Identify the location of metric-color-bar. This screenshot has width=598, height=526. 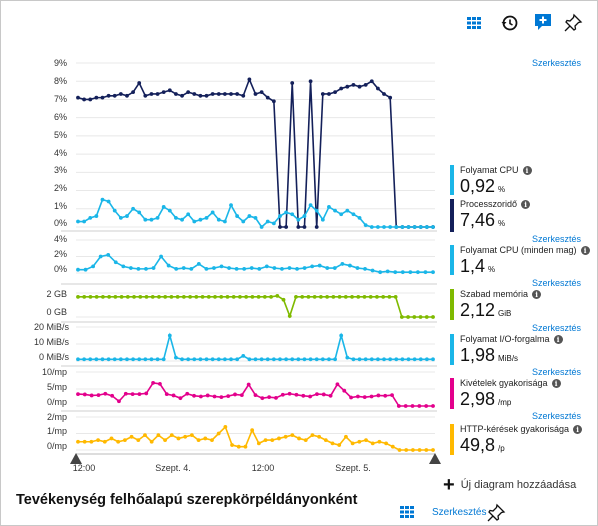
(452, 349).